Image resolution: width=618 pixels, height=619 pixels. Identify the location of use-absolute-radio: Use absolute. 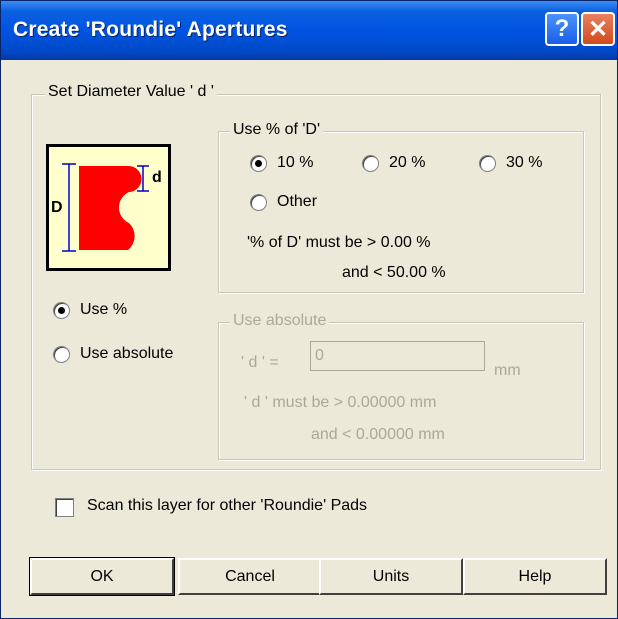
(113, 354).